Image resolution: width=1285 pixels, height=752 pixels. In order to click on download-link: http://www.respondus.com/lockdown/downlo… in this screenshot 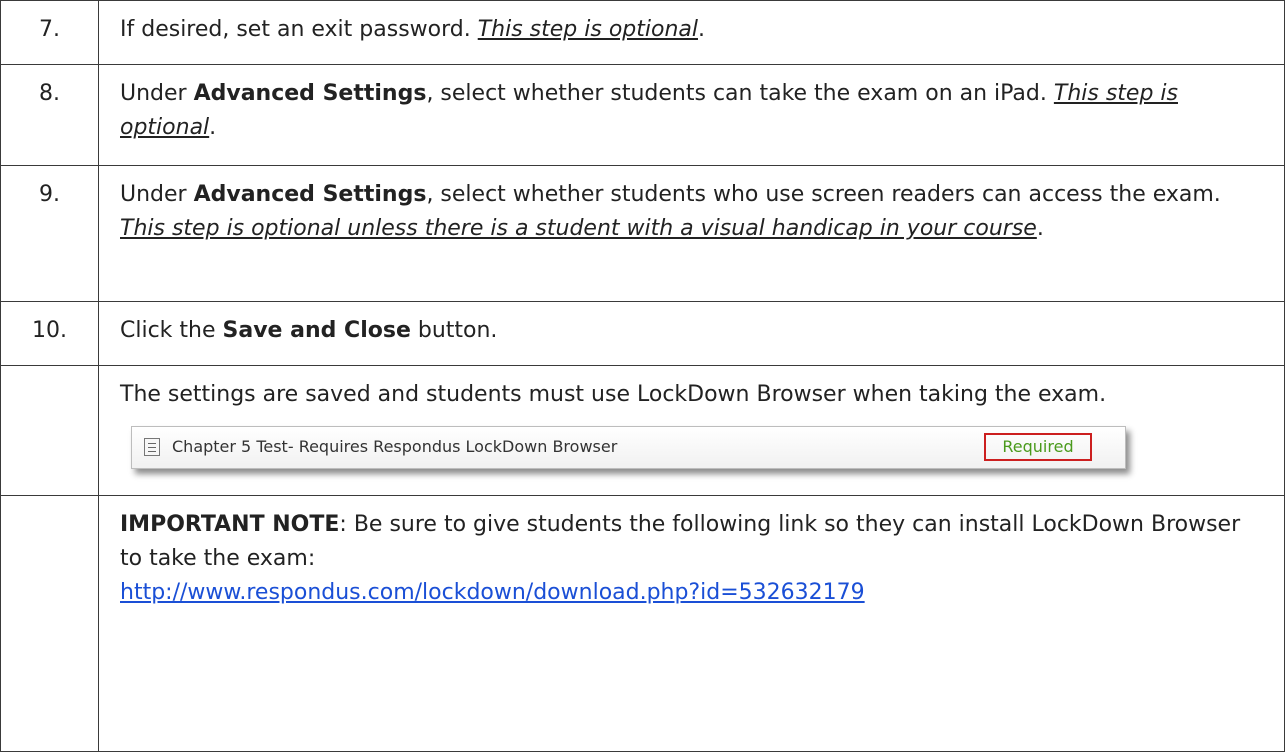, I will do `click(492, 592)`.